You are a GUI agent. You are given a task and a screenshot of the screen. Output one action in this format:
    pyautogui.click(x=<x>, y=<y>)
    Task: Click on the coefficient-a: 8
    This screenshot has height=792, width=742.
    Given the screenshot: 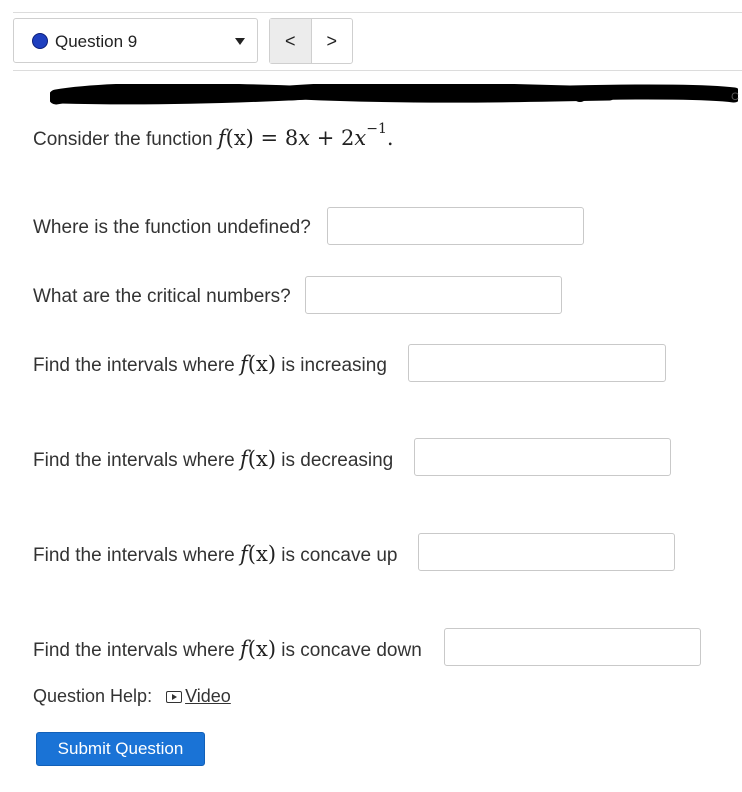 What is the action you would take?
    pyautogui.click(x=291, y=138)
    